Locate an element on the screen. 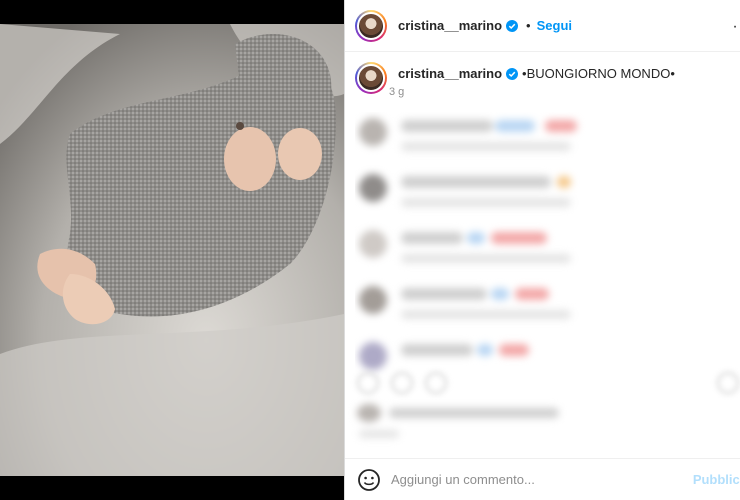 The height and width of the screenshot is (500, 740). likes-summary-blurred is located at coordinates (547, 424).